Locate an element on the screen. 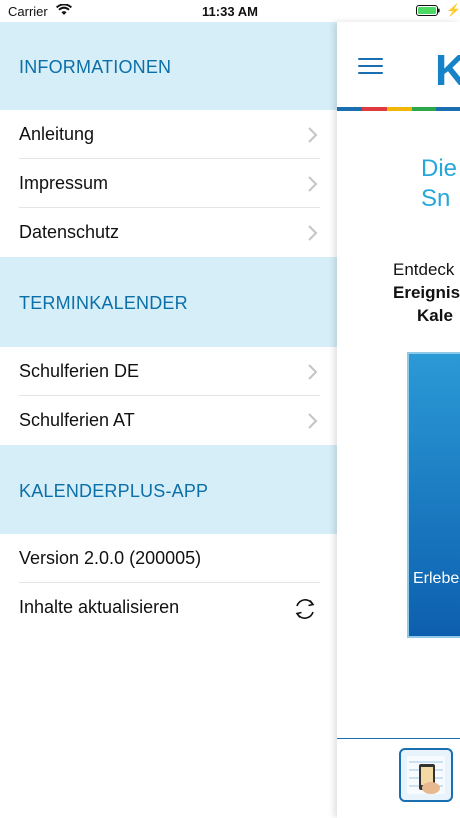  teaser-line: Kale is located at coordinates (435, 315).